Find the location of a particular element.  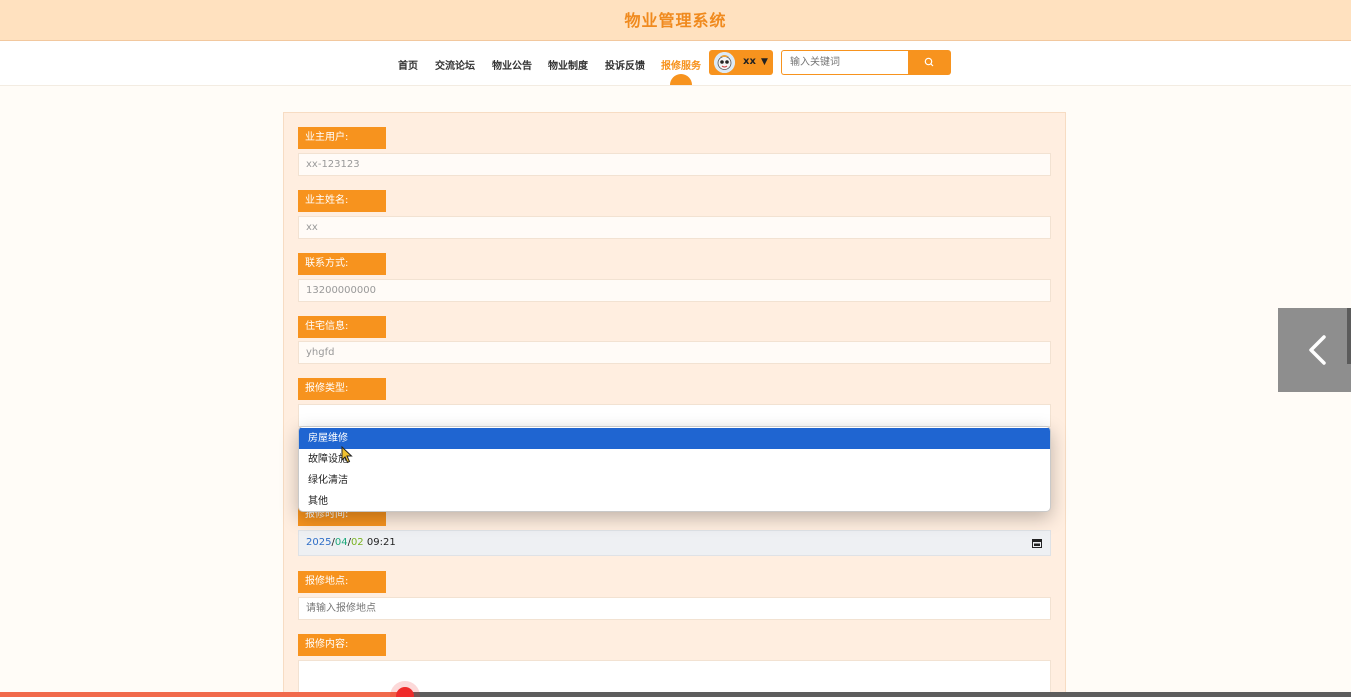

contact-field: 13200000000 is located at coordinates (674, 290).